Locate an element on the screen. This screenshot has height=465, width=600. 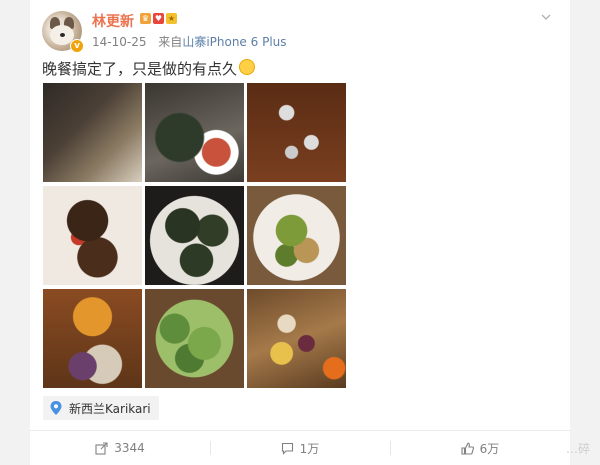
location-tag: 新西兰Karikari is located at coordinates (101, 408).